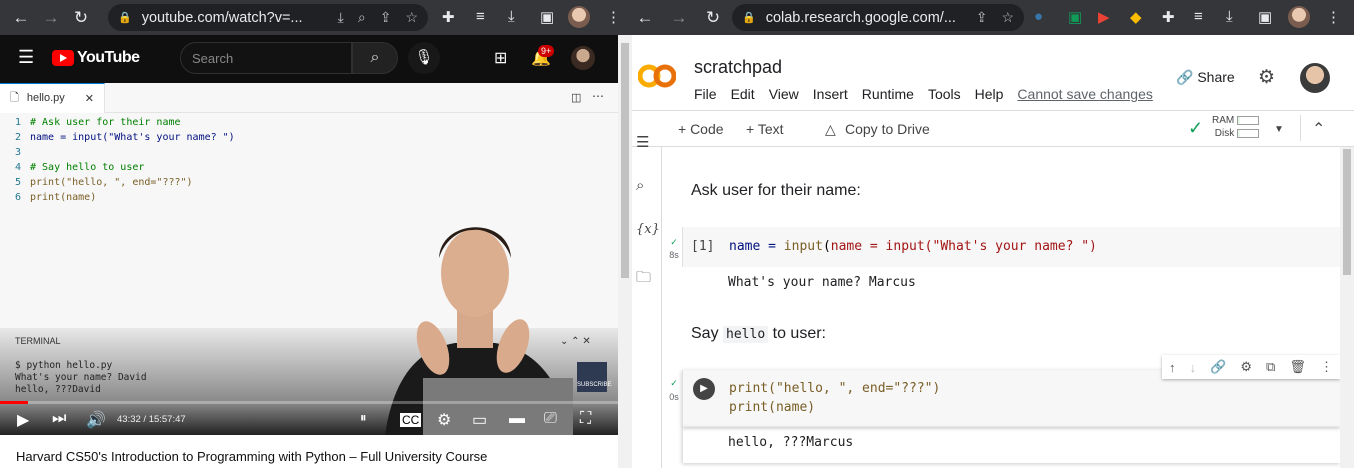 The width and height of the screenshot is (1354, 468). I want to click on theater-mode-icon: ▬, so click(517, 419).